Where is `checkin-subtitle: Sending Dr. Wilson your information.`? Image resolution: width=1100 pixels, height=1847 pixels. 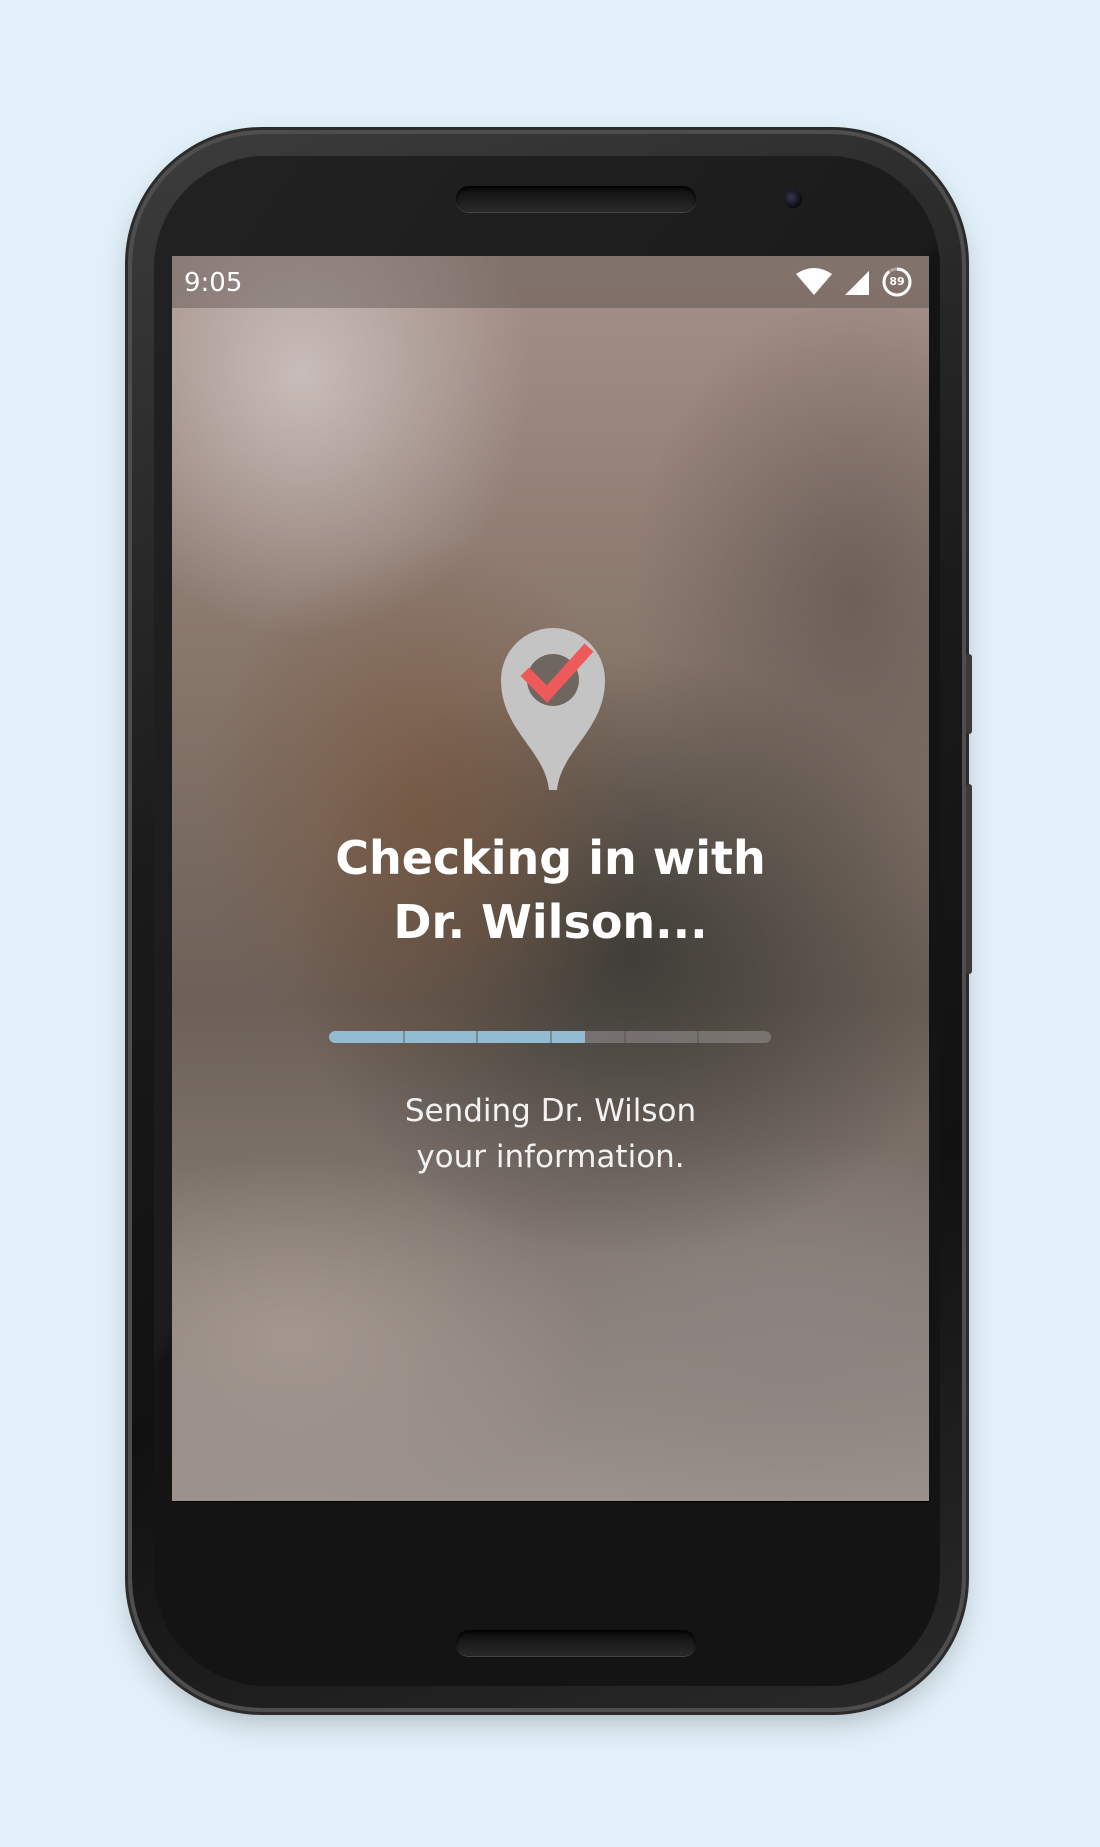
checkin-subtitle: Sending Dr. Wilson your information. is located at coordinates (550, 1134).